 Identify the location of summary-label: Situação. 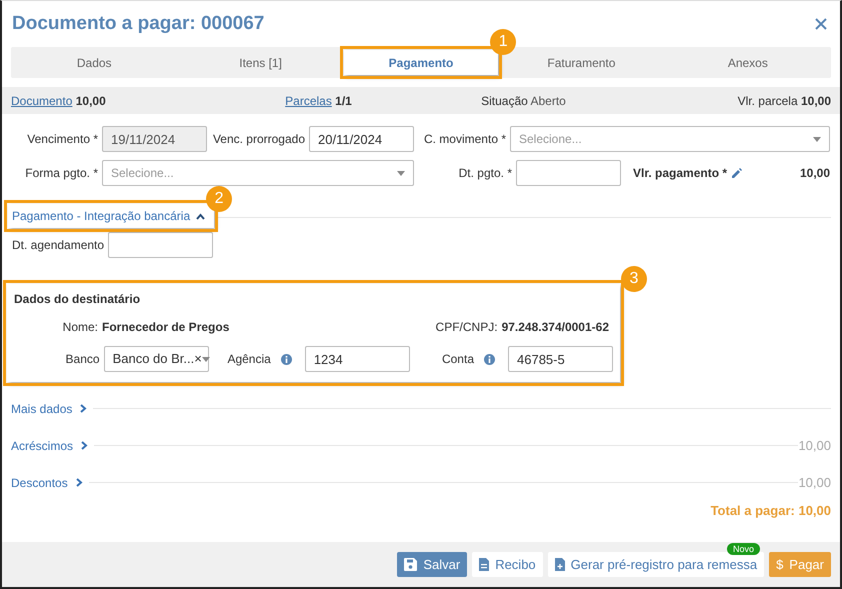
(504, 101).